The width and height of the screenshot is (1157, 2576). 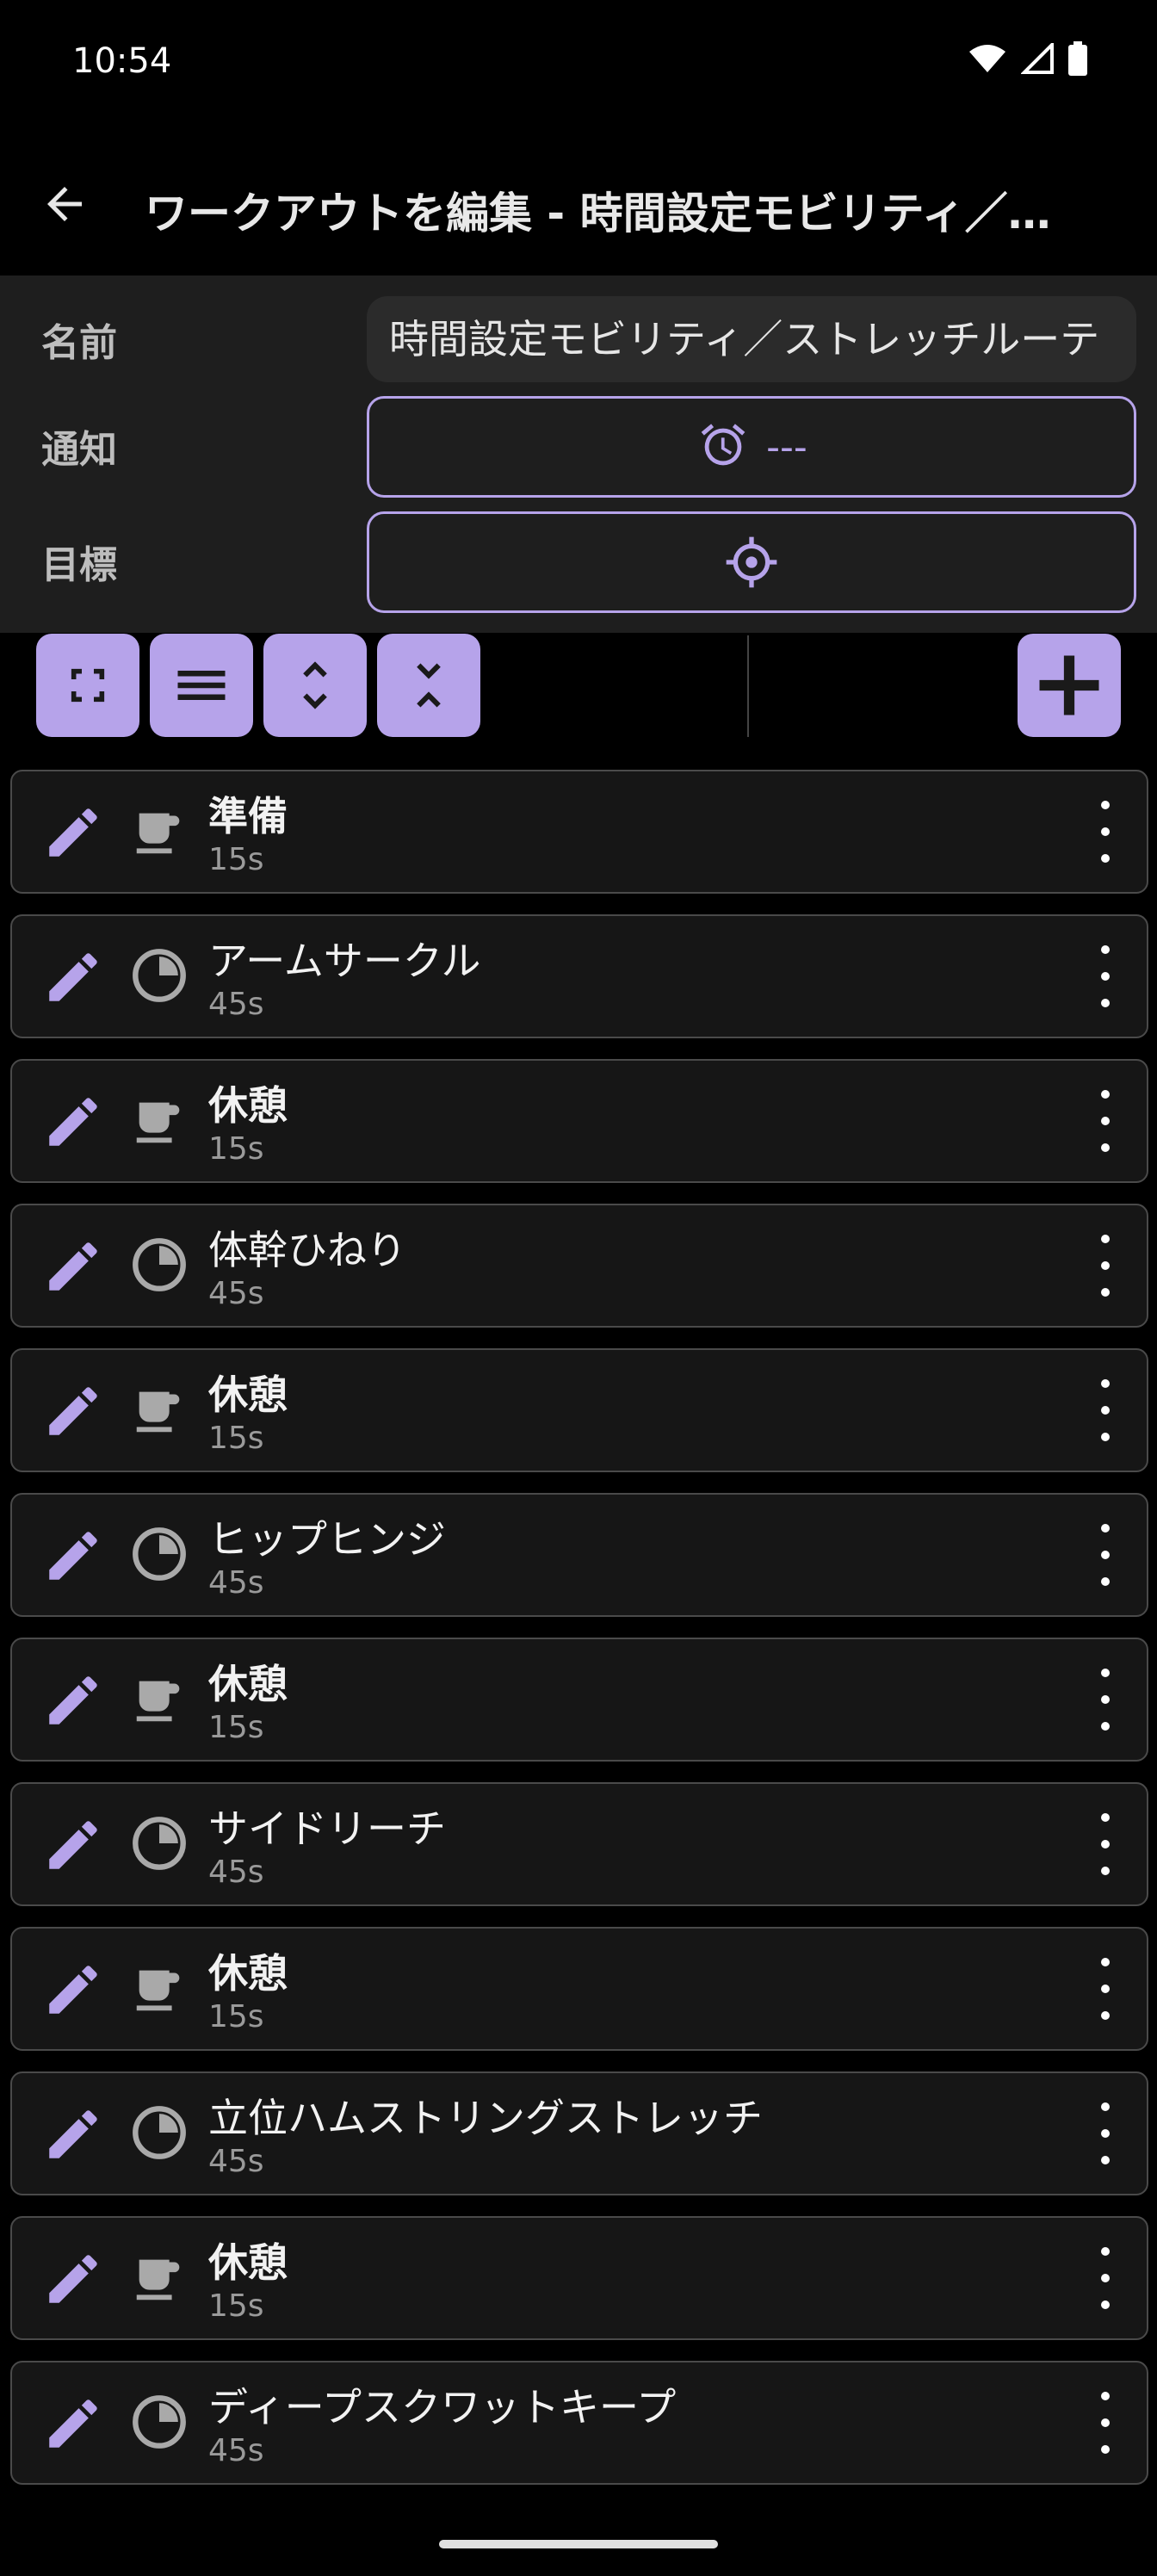 I want to click on expand-all-button, so click(x=315, y=685).